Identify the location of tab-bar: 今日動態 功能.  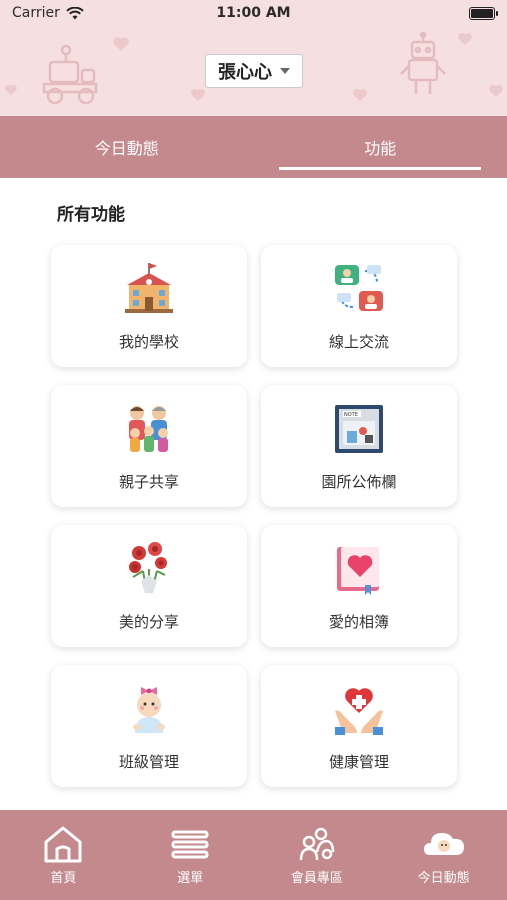
(253, 147).